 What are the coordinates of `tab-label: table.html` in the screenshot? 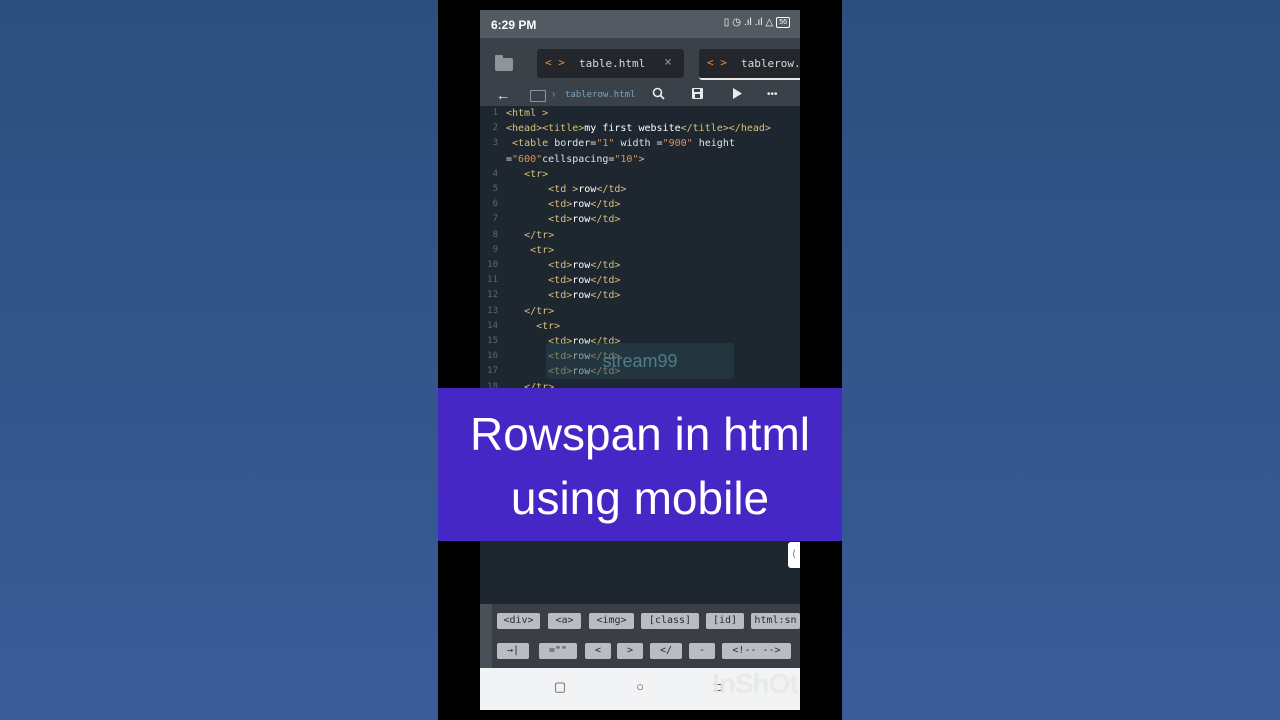 It's located at (612, 63).